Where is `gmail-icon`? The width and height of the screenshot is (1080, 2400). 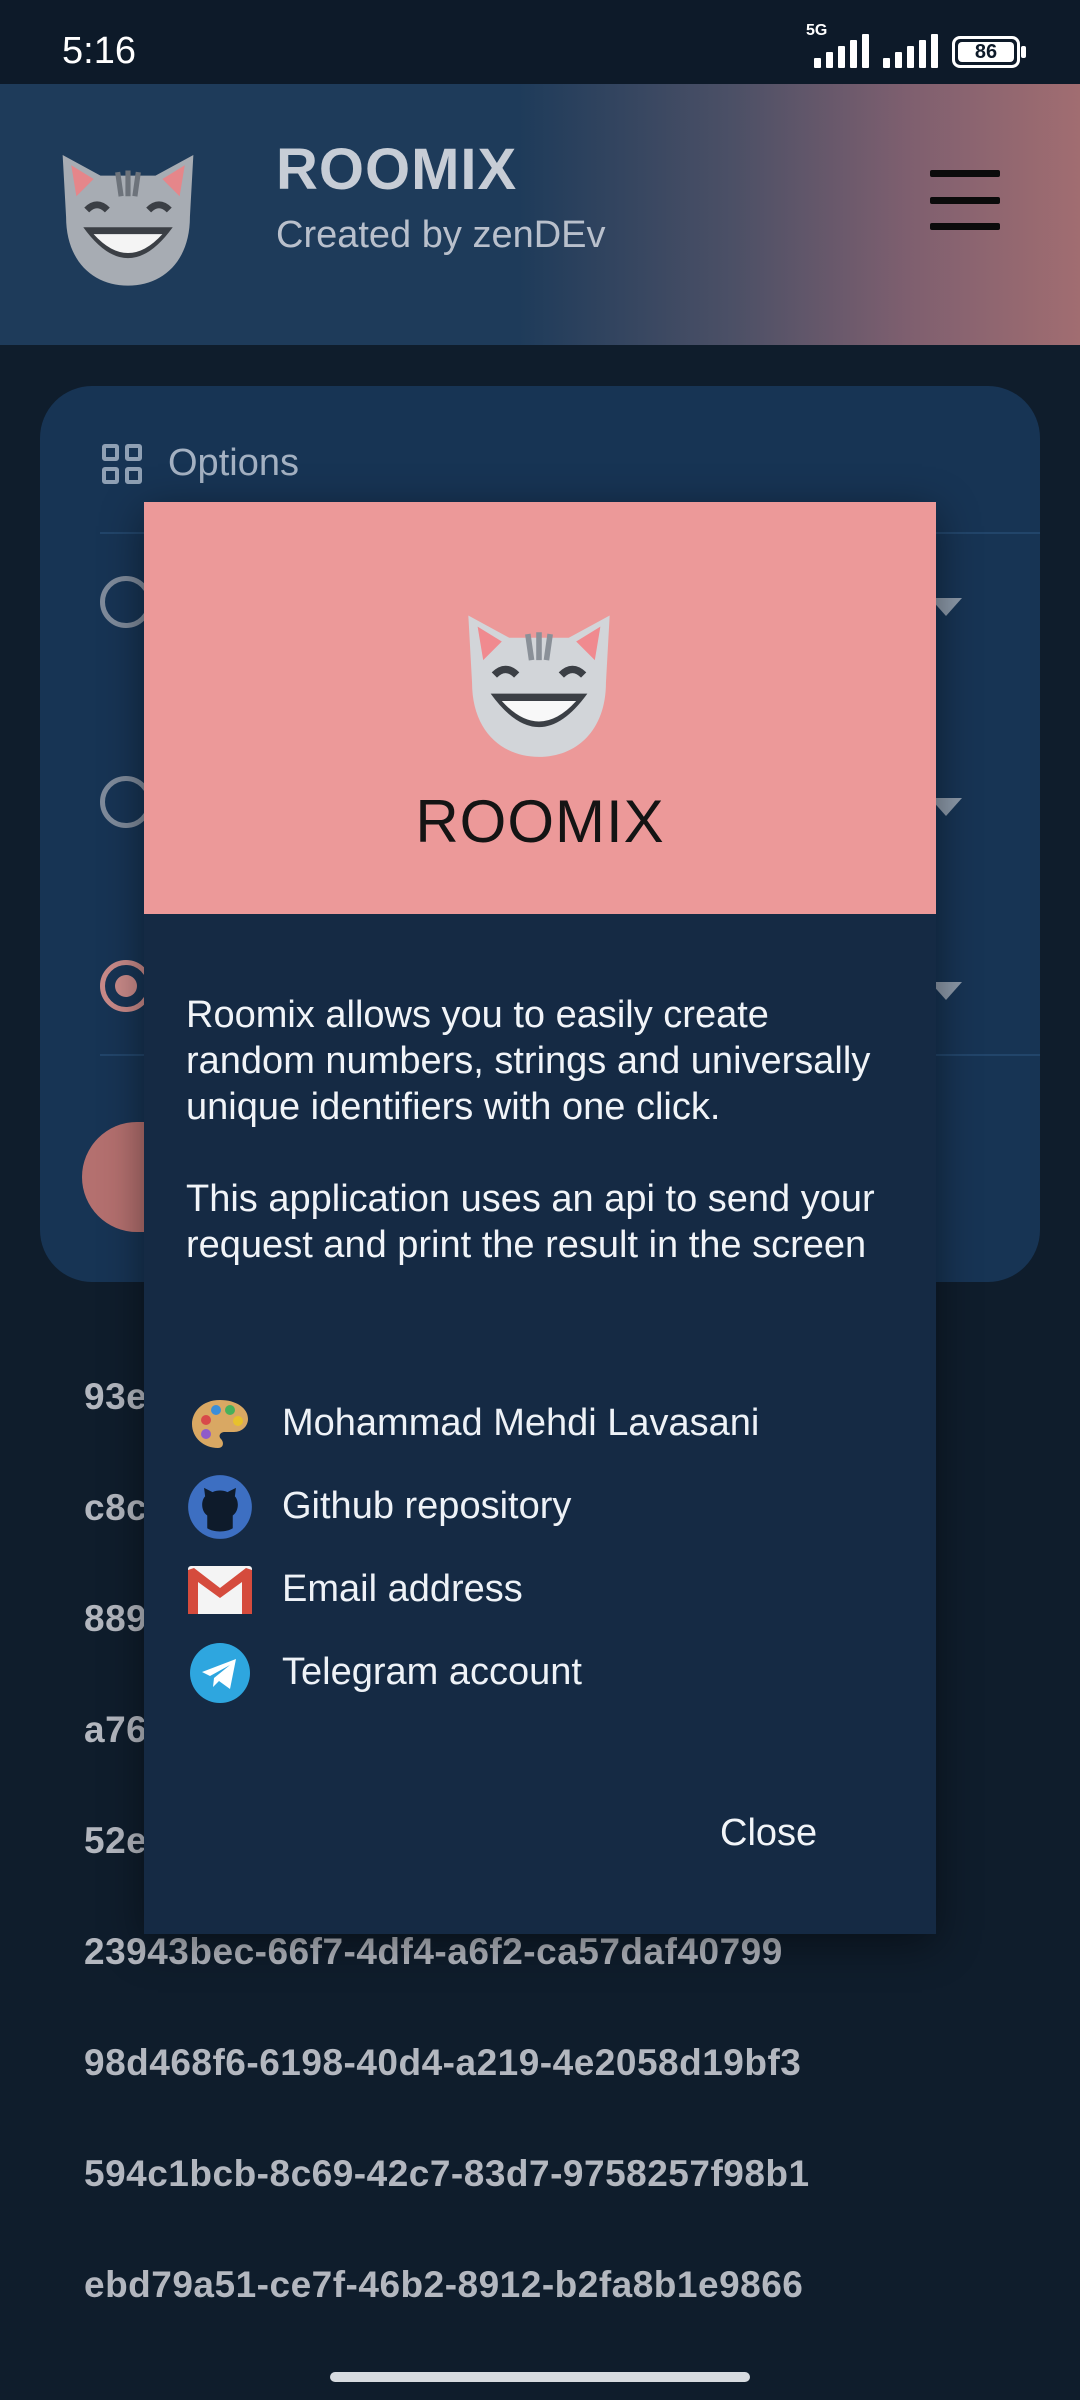
gmail-icon is located at coordinates (220, 1590).